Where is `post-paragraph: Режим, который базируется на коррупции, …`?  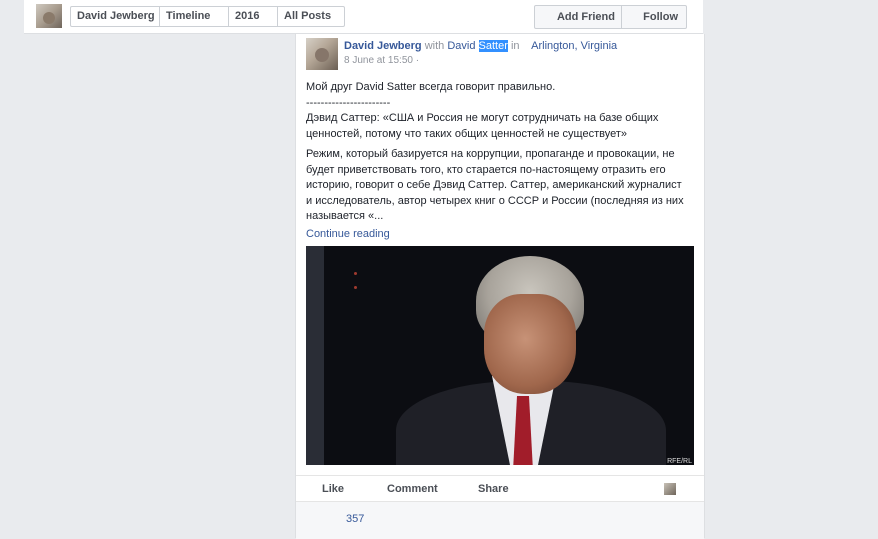 post-paragraph: Режим, который базируется на коррупции, … is located at coordinates (495, 185).